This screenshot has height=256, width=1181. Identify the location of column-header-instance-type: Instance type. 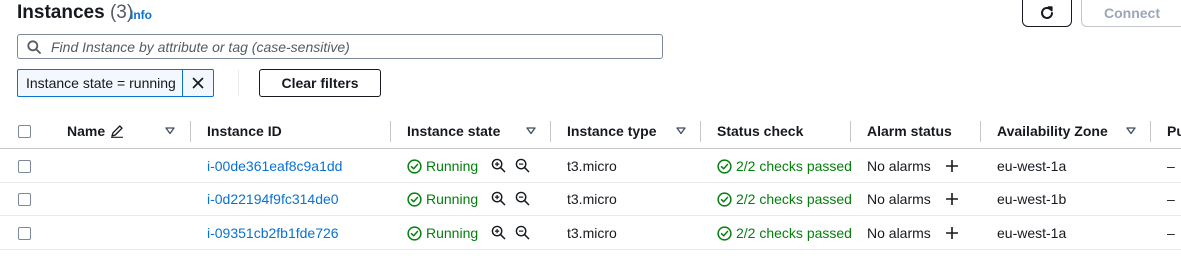
(611, 131).